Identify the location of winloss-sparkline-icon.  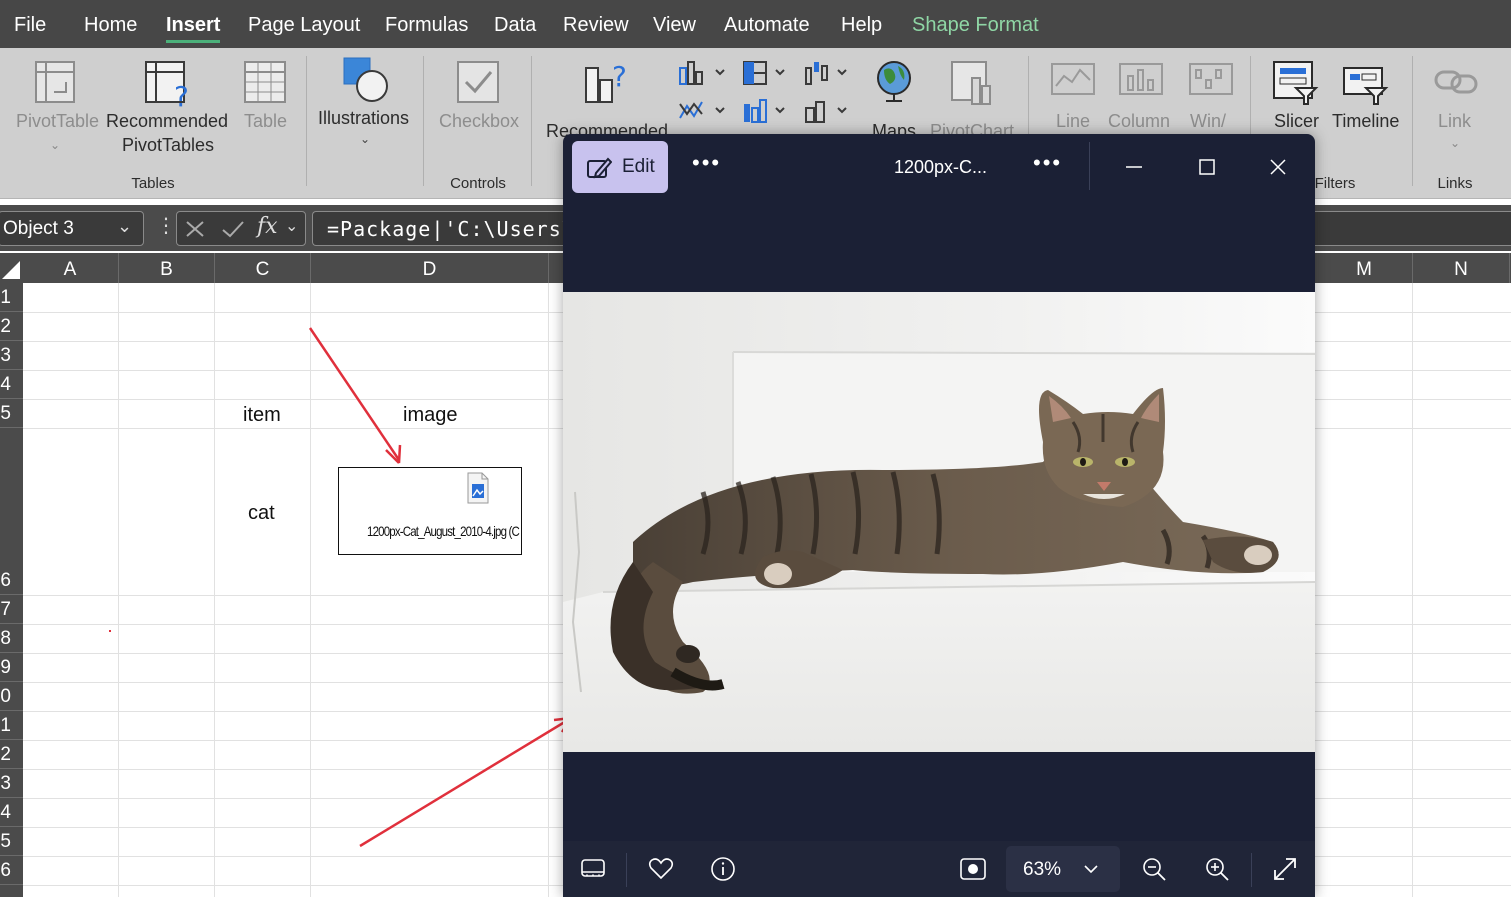
(1211, 79).